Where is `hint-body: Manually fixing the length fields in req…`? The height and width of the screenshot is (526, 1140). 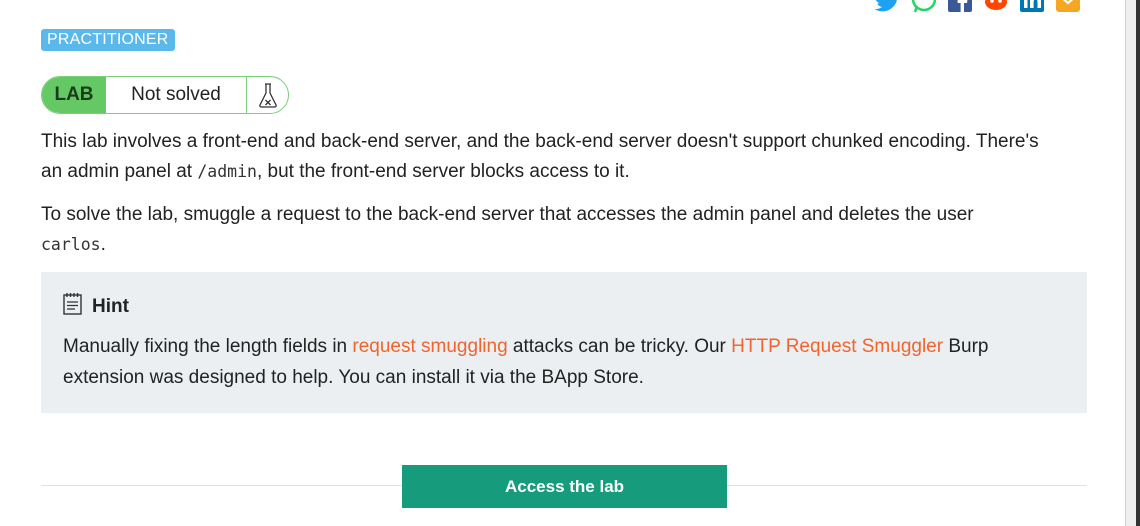
hint-body: Manually fixing the length fields in req… is located at coordinates (563, 362).